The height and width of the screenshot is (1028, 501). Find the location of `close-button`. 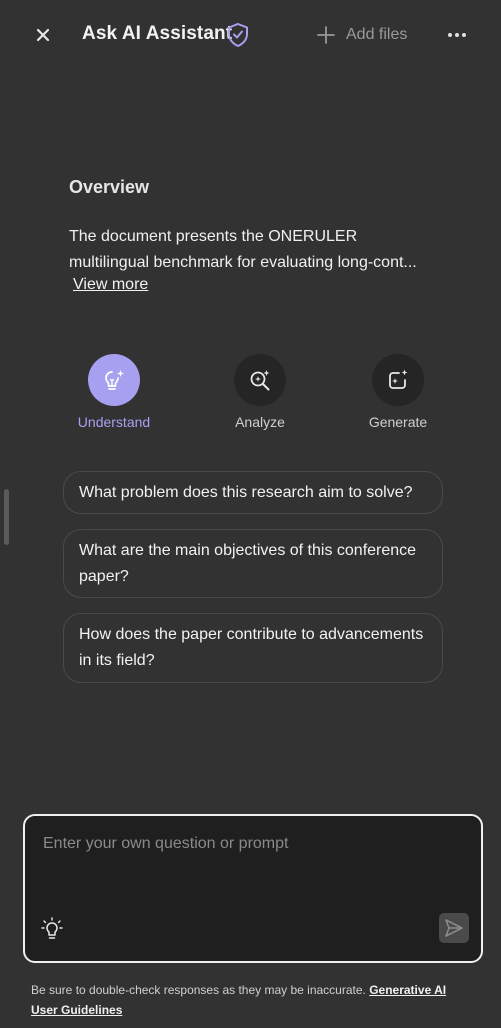

close-button is located at coordinates (43, 35).